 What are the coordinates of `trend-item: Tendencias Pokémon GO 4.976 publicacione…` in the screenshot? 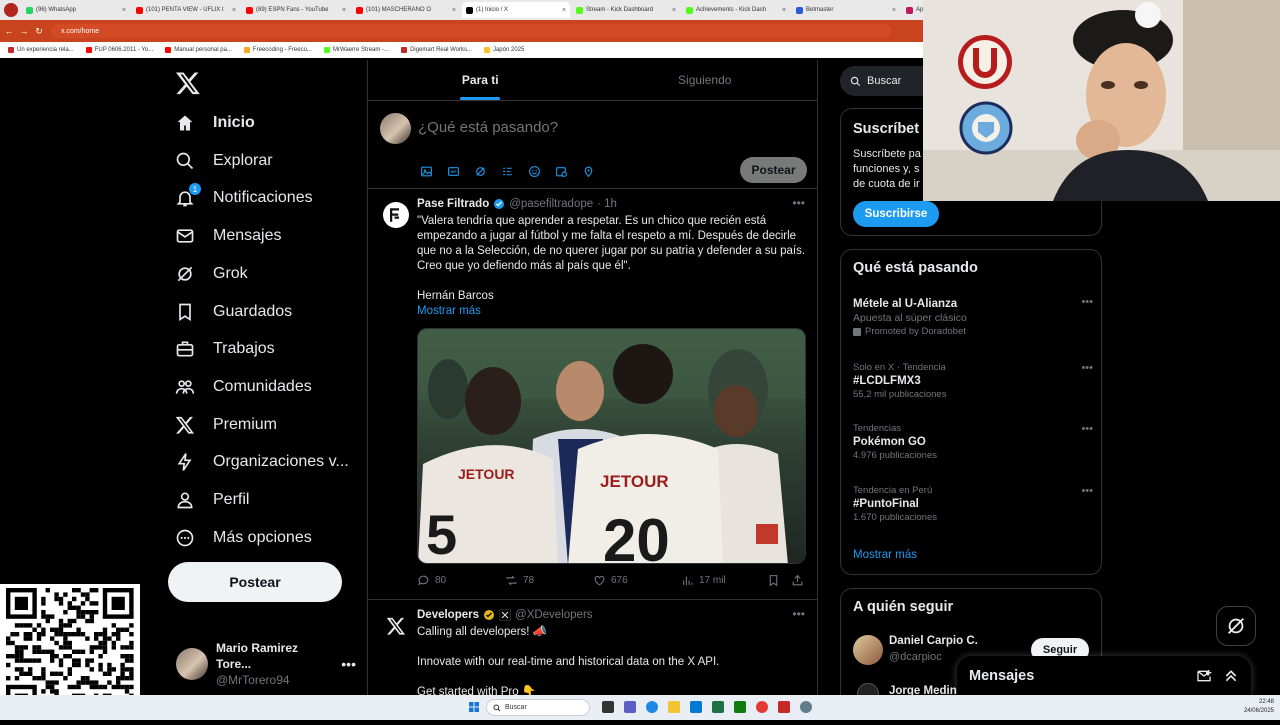 It's located at (973, 442).